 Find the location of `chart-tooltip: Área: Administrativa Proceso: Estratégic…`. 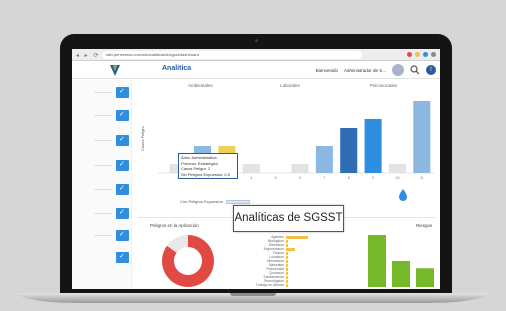

chart-tooltip: Área: Administrativa Proceso: Estratégic… is located at coordinates (208, 166).